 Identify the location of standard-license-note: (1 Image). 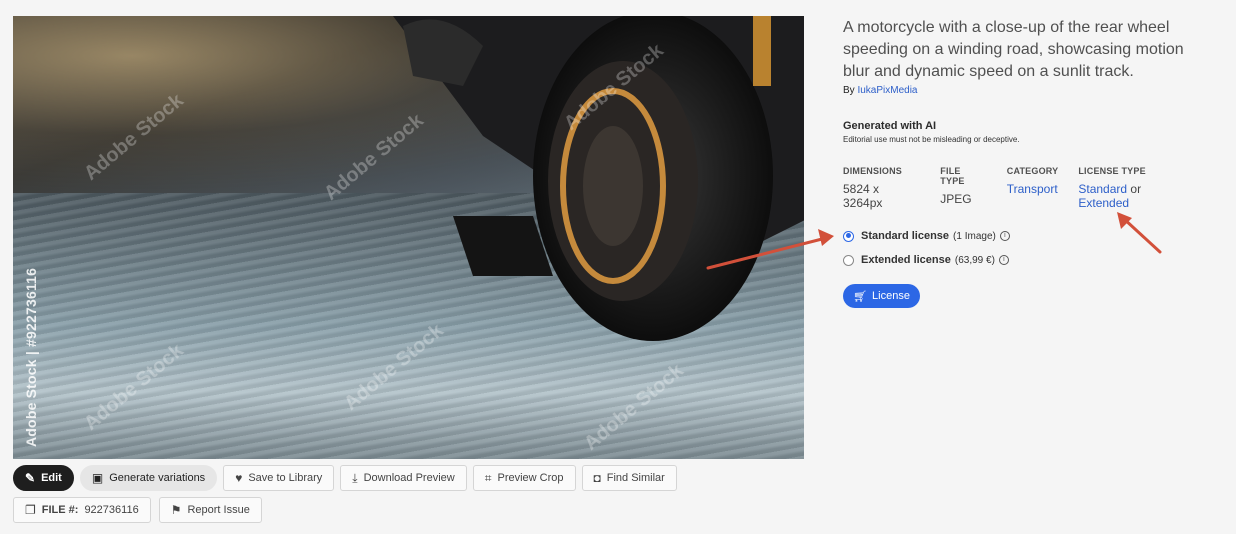
(974, 236).